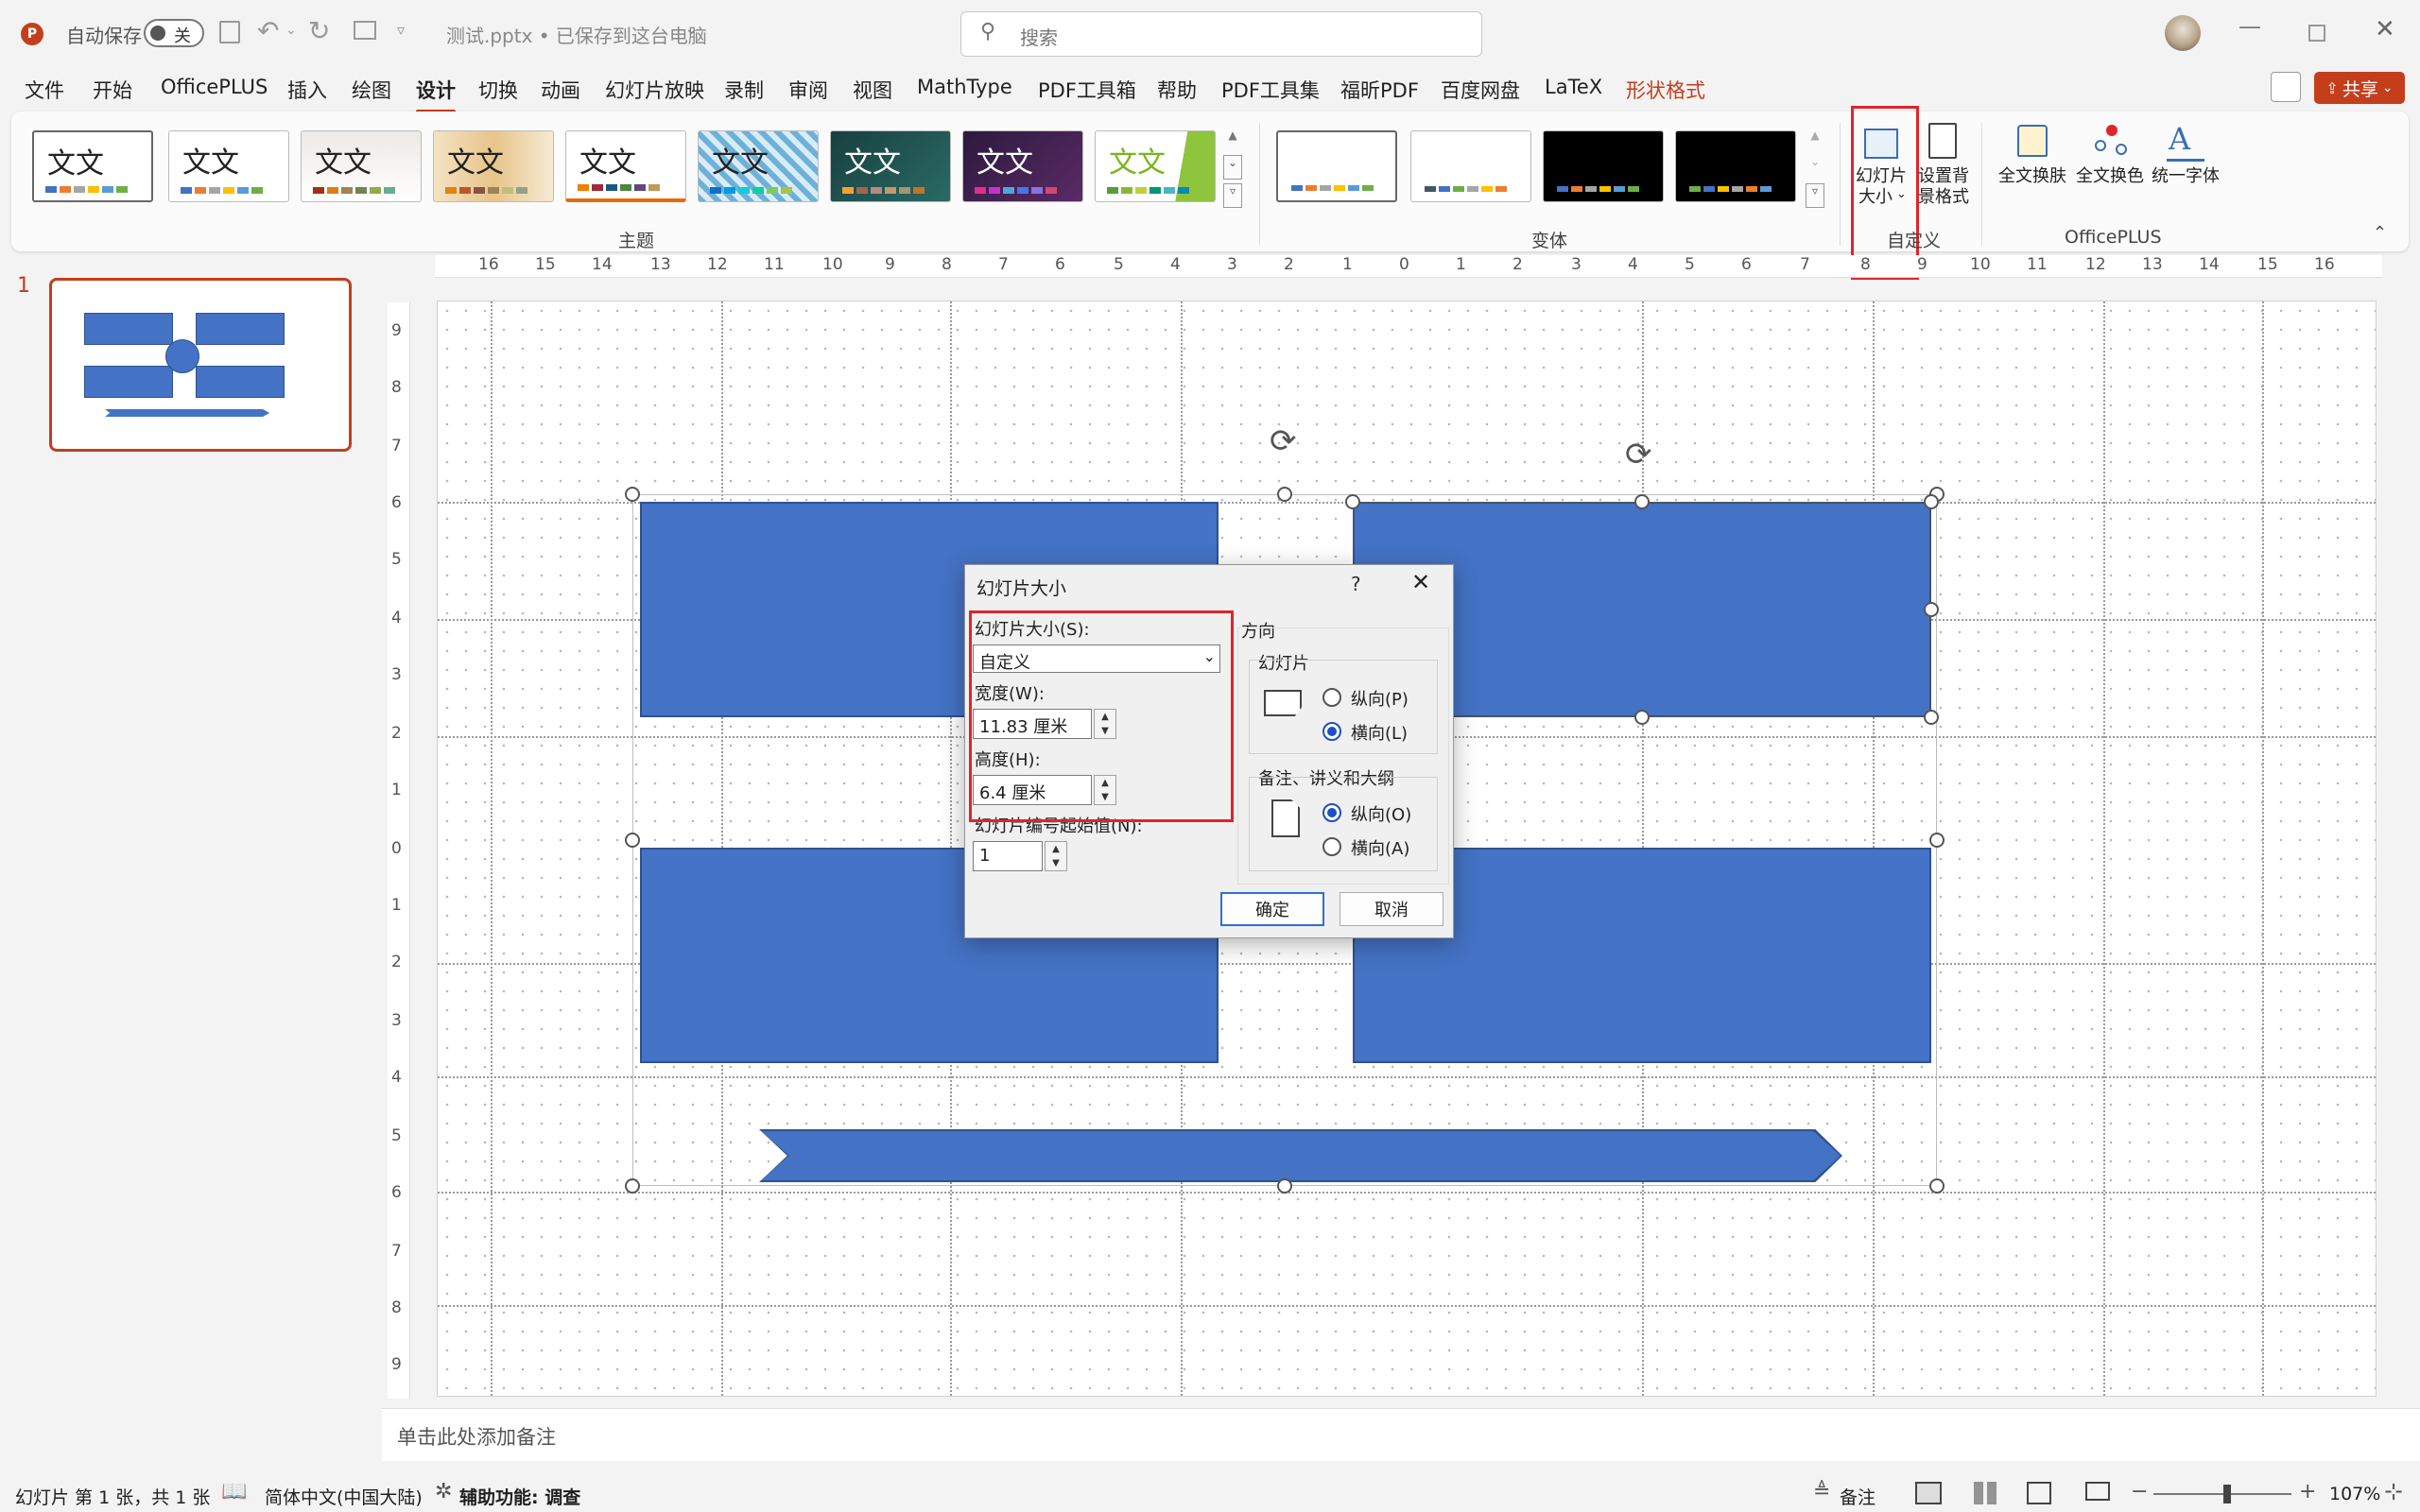 The width and height of the screenshot is (2420, 1512). I want to click on restore-icon, so click(2316, 33).